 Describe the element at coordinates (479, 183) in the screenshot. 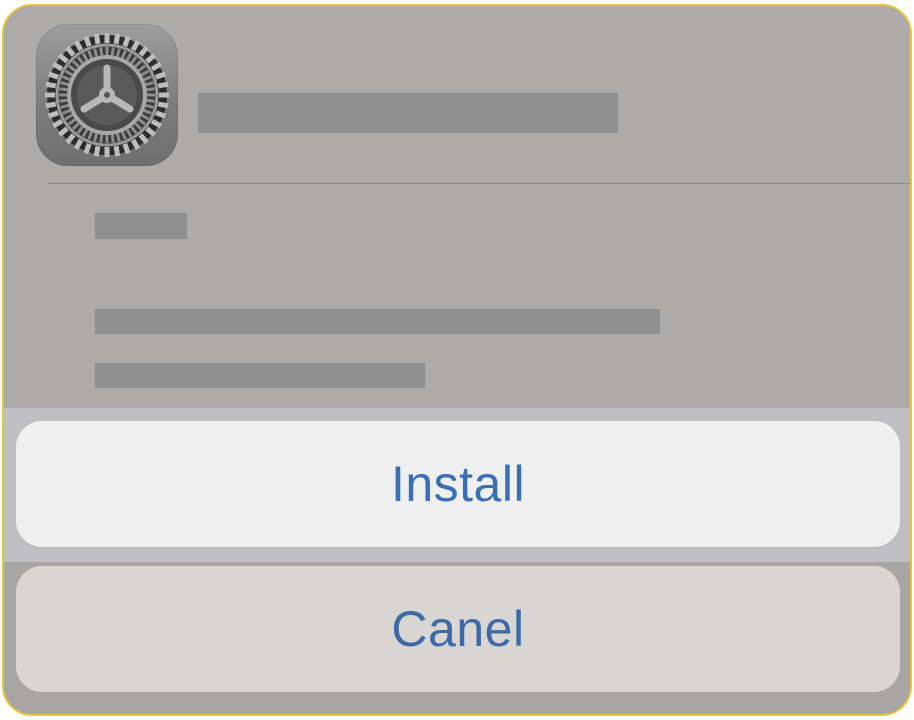

I see `header-divider` at that location.